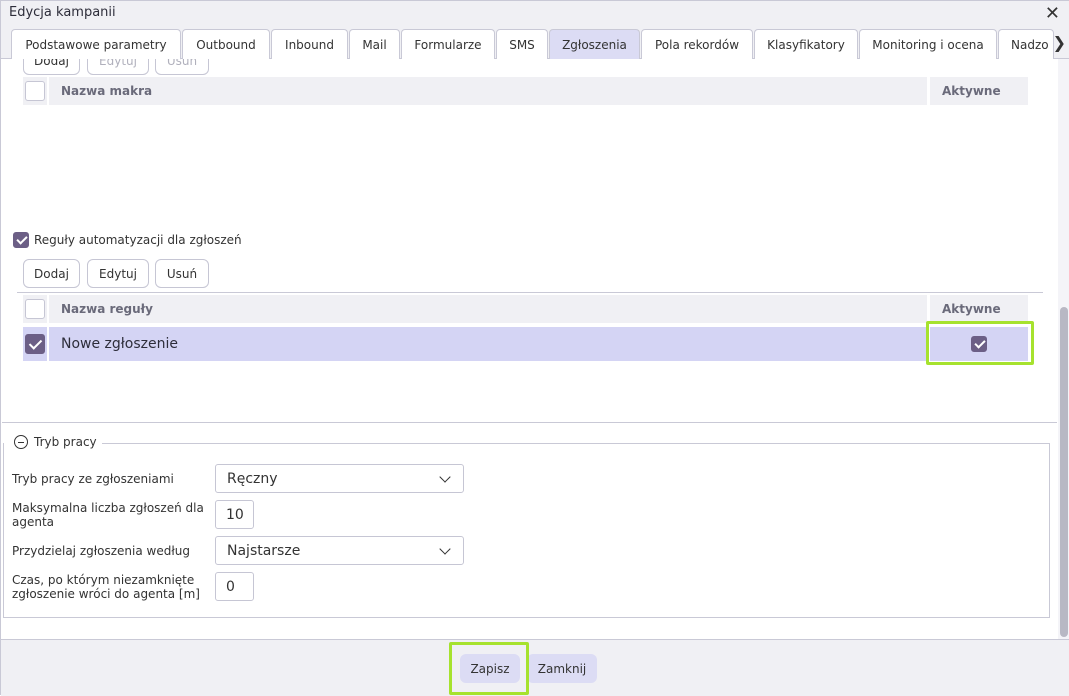 The width and height of the screenshot is (1069, 696). I want to click on tab-sms: SMS, so click(522, 44).